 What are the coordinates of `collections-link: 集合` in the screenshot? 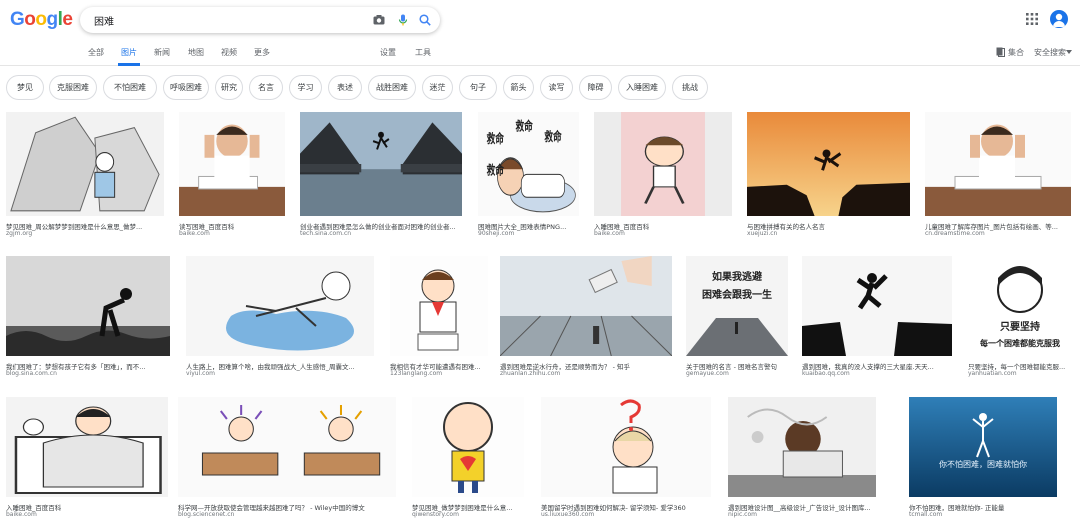 It's located at (1016, 52).